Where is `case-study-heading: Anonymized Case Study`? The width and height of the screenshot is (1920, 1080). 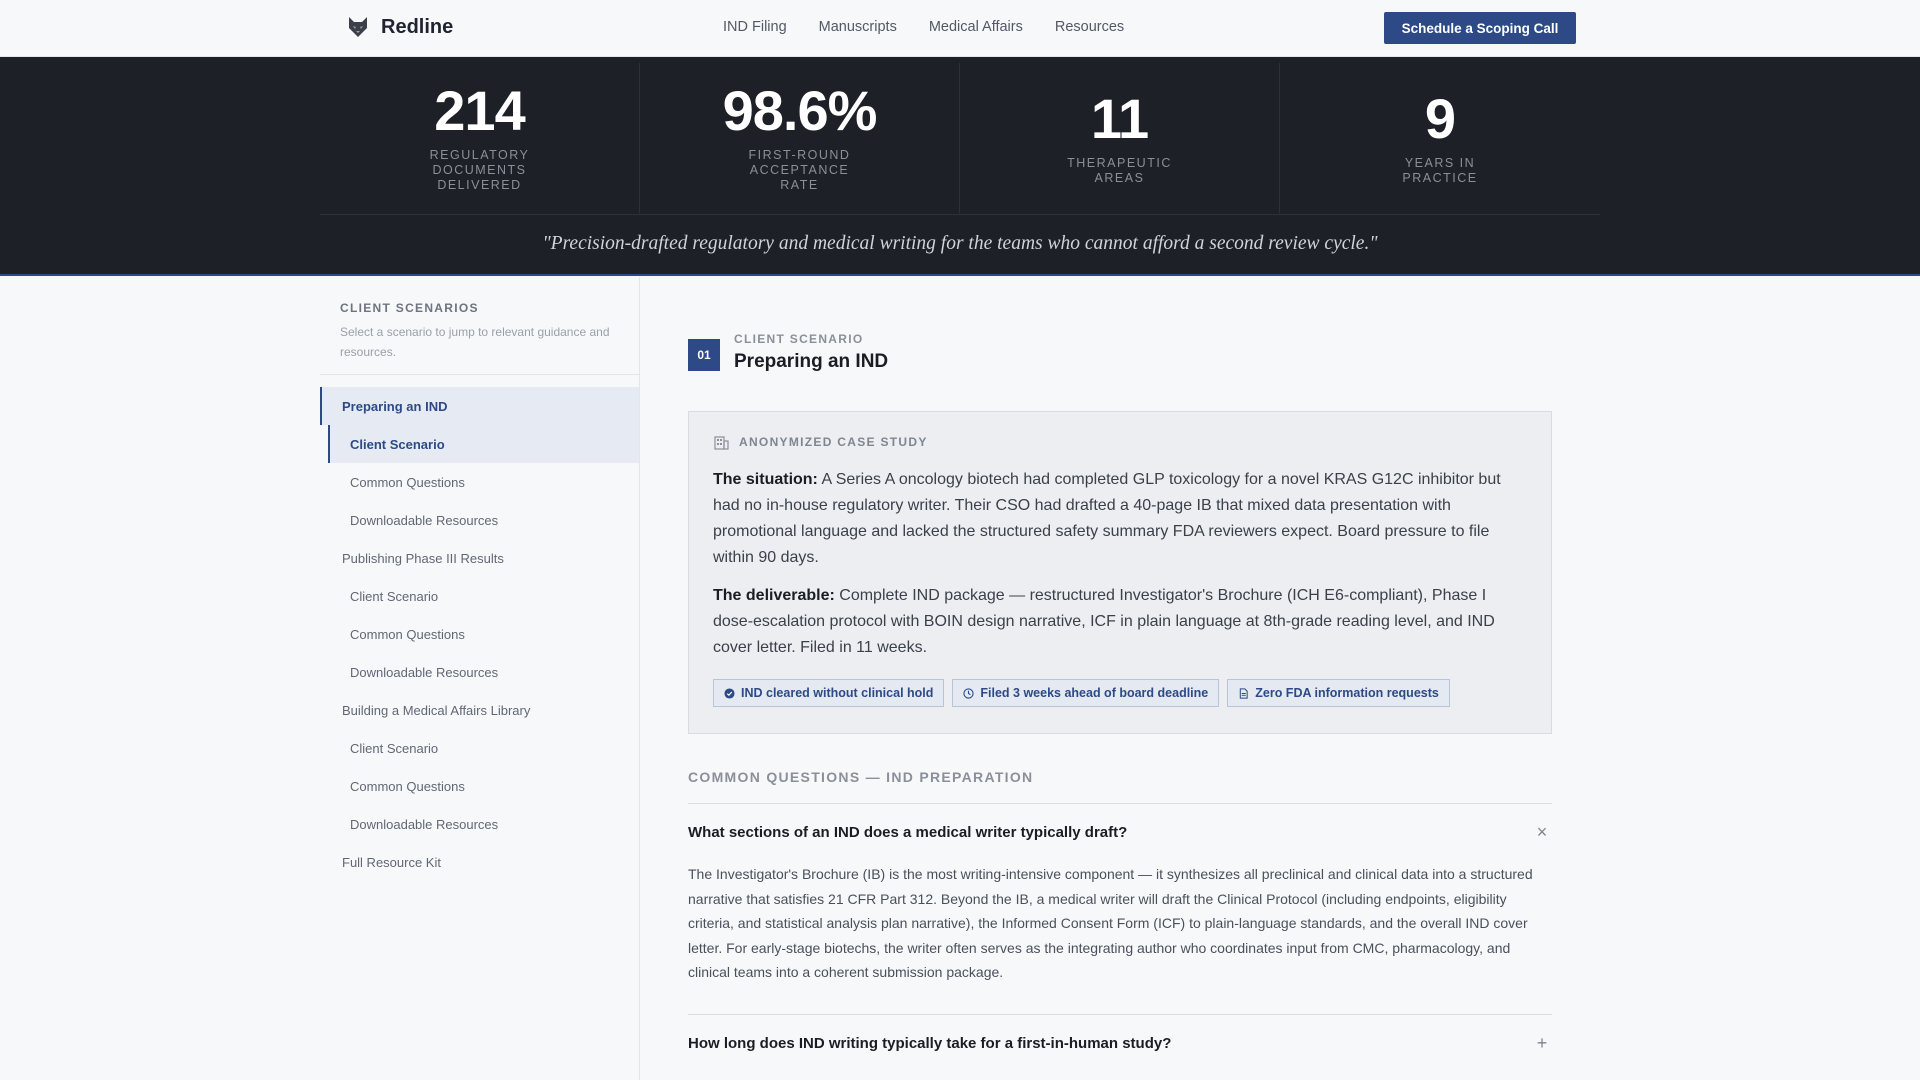 case-study-heading: Anonymized Case Study is located at coordinates (833, 442).